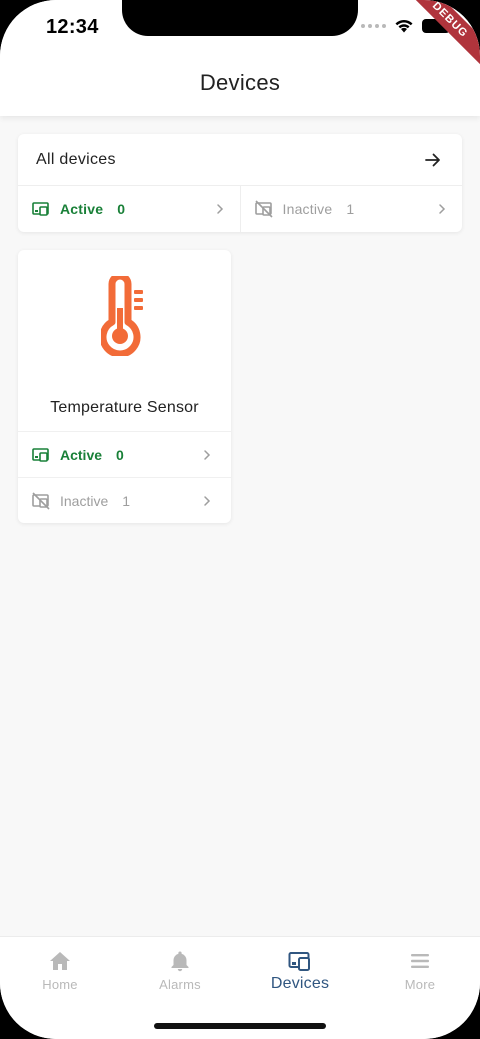 The width and height of the screenshot is (480, 1039). I want to click on all-devices-active-button: Active 0, so click(129, 209).